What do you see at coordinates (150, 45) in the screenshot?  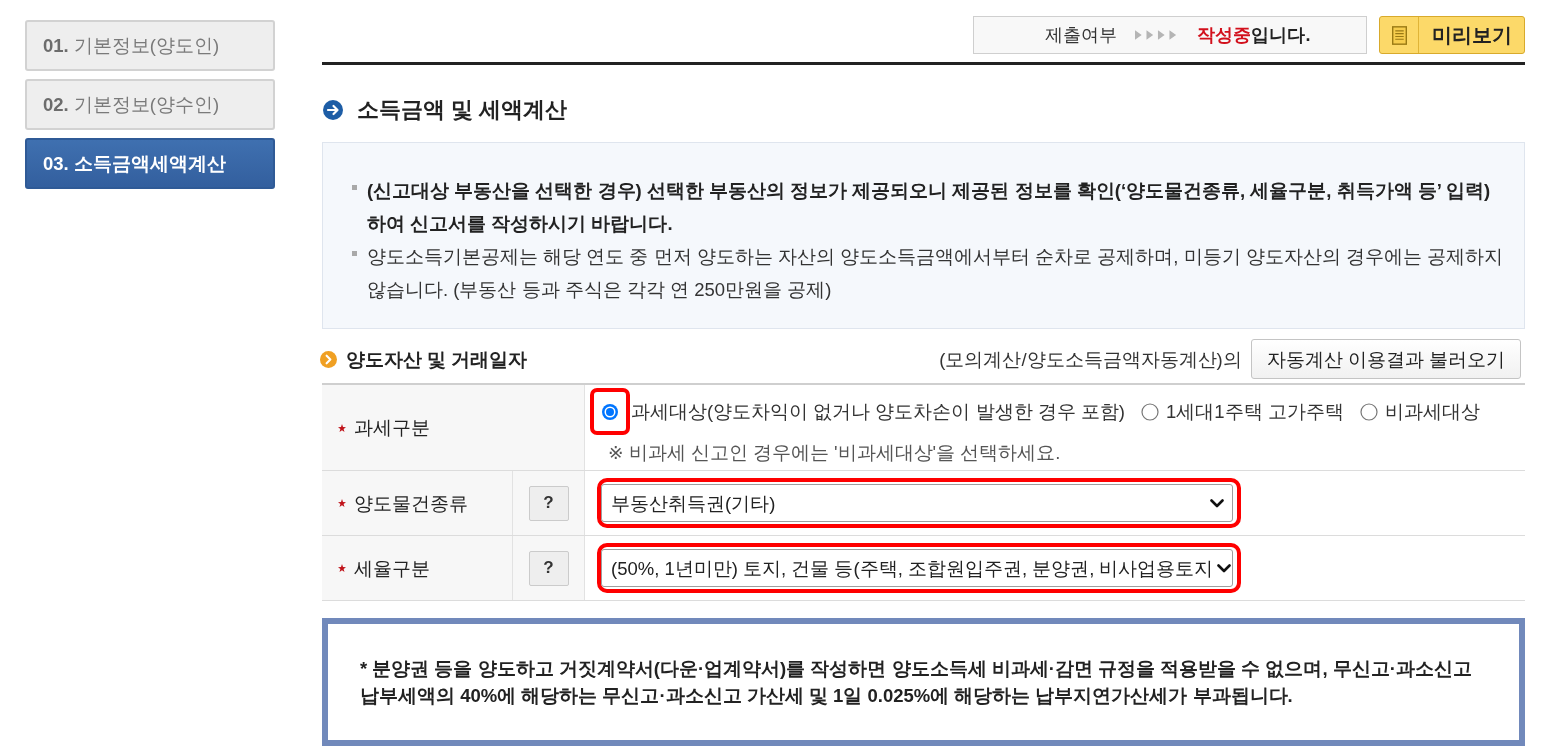 I see `sidebar-item: 01. 기본정보(양도인)` at bounding box center [150, 45].